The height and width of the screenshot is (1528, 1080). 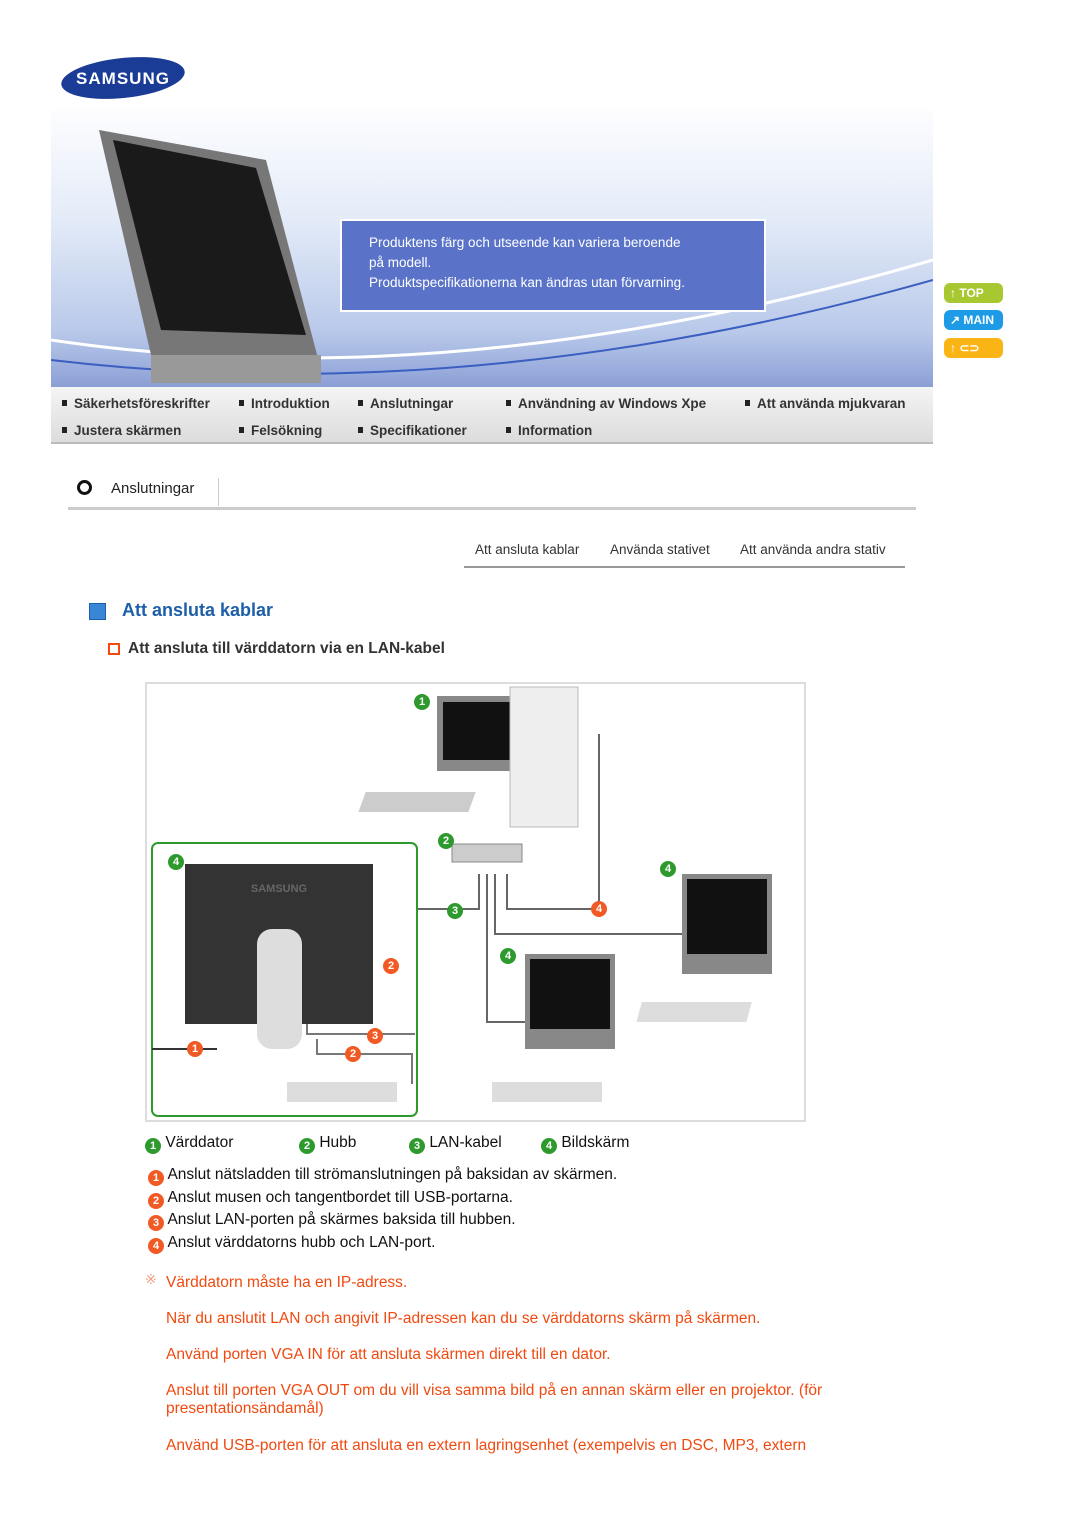 I want to click on step: 4 Anslut värddatorns hubb och LAN-port., so click(x=291, y=1244).